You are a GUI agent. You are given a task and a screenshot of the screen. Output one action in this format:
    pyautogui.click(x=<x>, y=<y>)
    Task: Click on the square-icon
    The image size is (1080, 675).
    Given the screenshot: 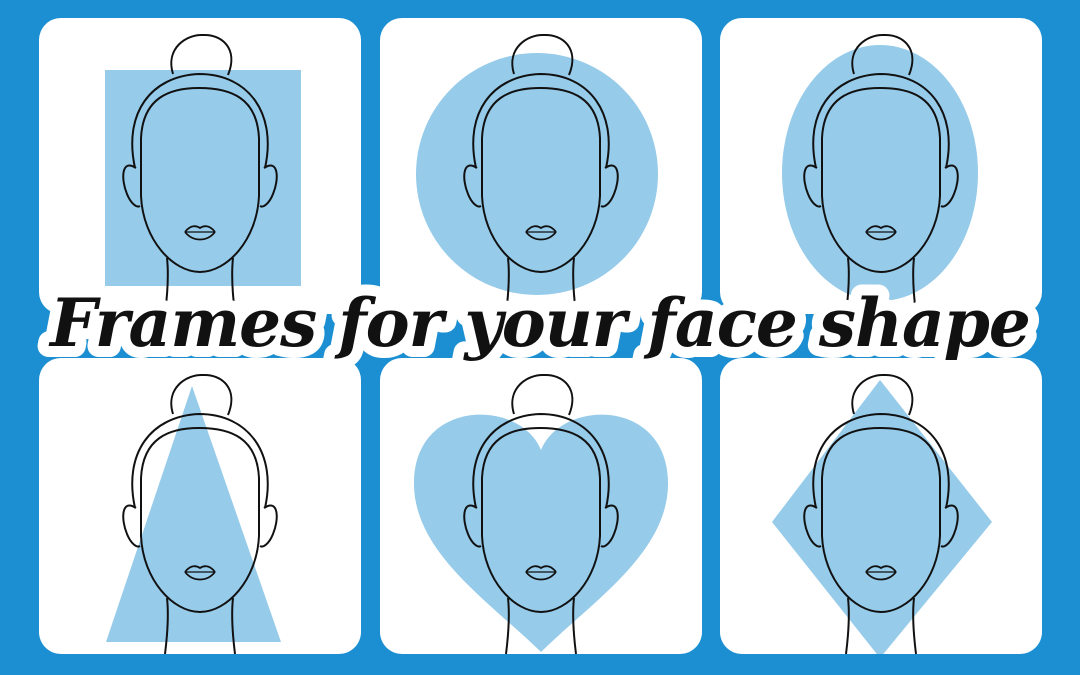 What is the action you would take?
    pyautogui.click(x=203, y=173)
    